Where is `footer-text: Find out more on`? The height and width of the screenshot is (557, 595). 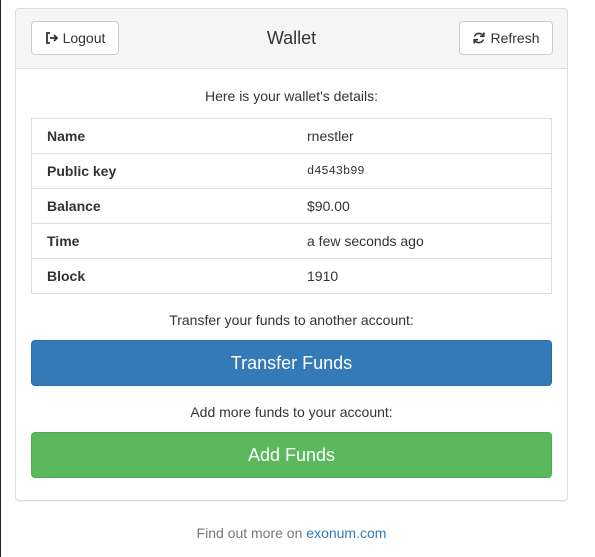
footer-text: Find out more on is located at coordinates (249, 533).